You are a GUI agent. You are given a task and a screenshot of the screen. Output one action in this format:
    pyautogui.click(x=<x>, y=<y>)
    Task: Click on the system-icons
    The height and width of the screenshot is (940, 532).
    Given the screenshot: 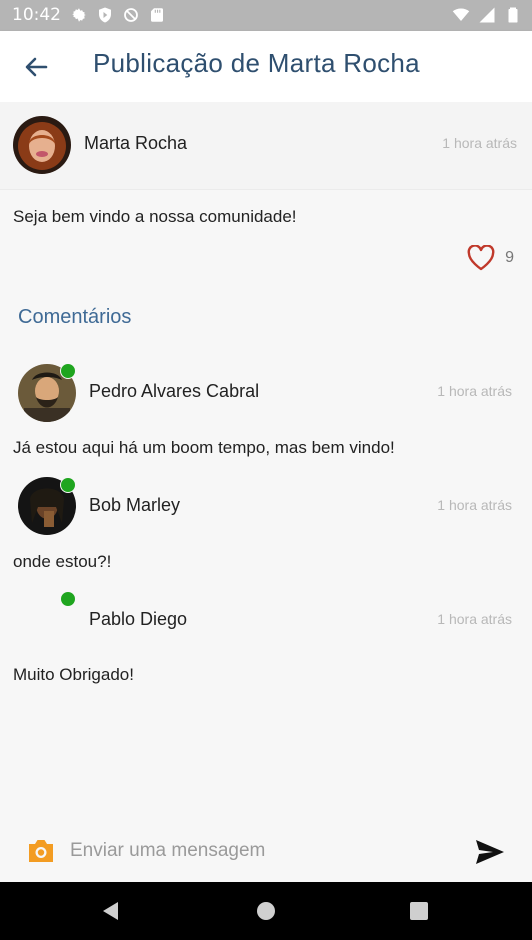 What is the action you would take?
    pyautogui.click(x=487, y=15)
    